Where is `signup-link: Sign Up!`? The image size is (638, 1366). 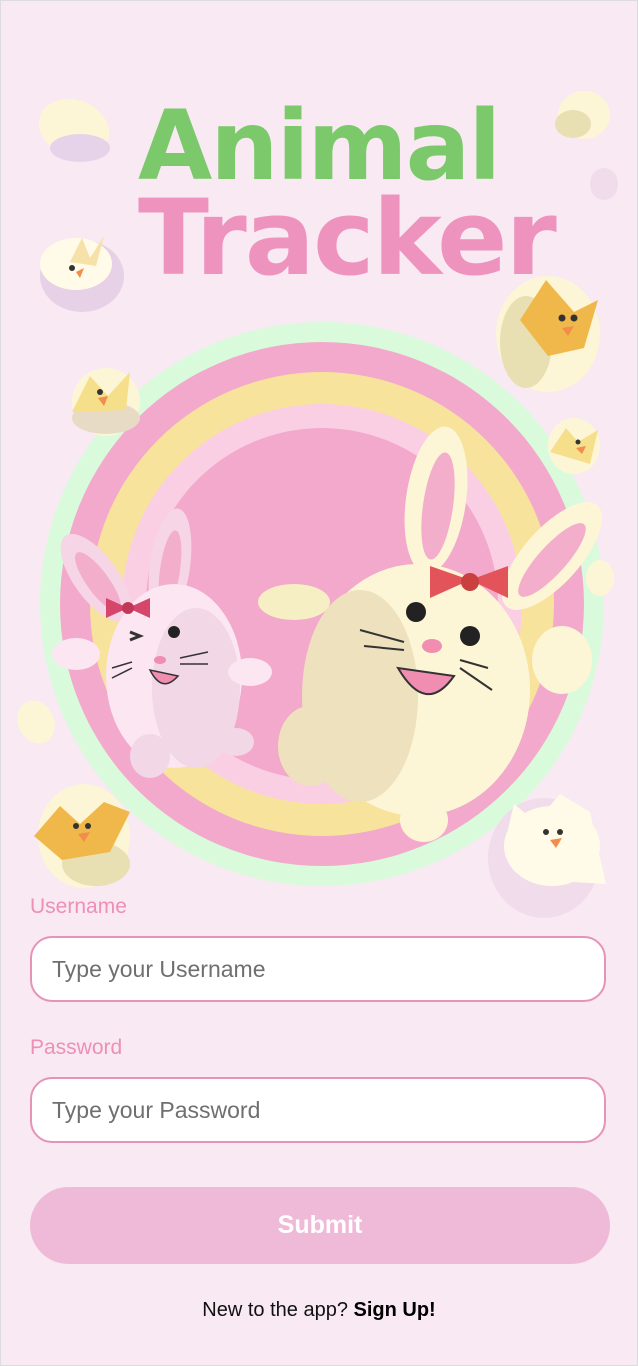
signup-link: Sign Up! is located at coordinates (395, 1310).